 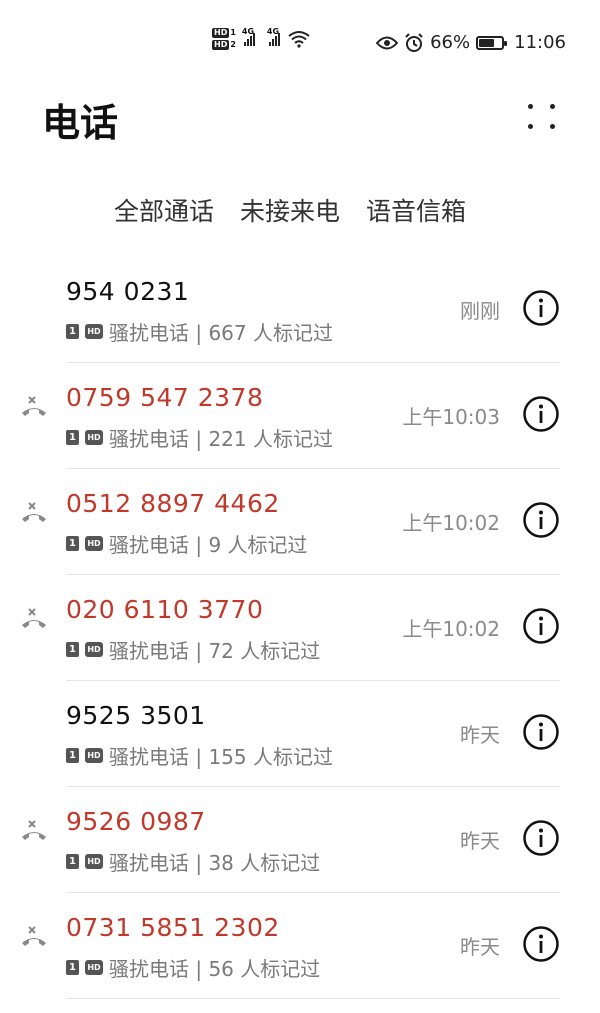 What do you see at coordinates (221, 757) in the screenshot?
I see `spam-tag: 骚扰电话 | 155 人标记过` at bounding box center [221, 757].